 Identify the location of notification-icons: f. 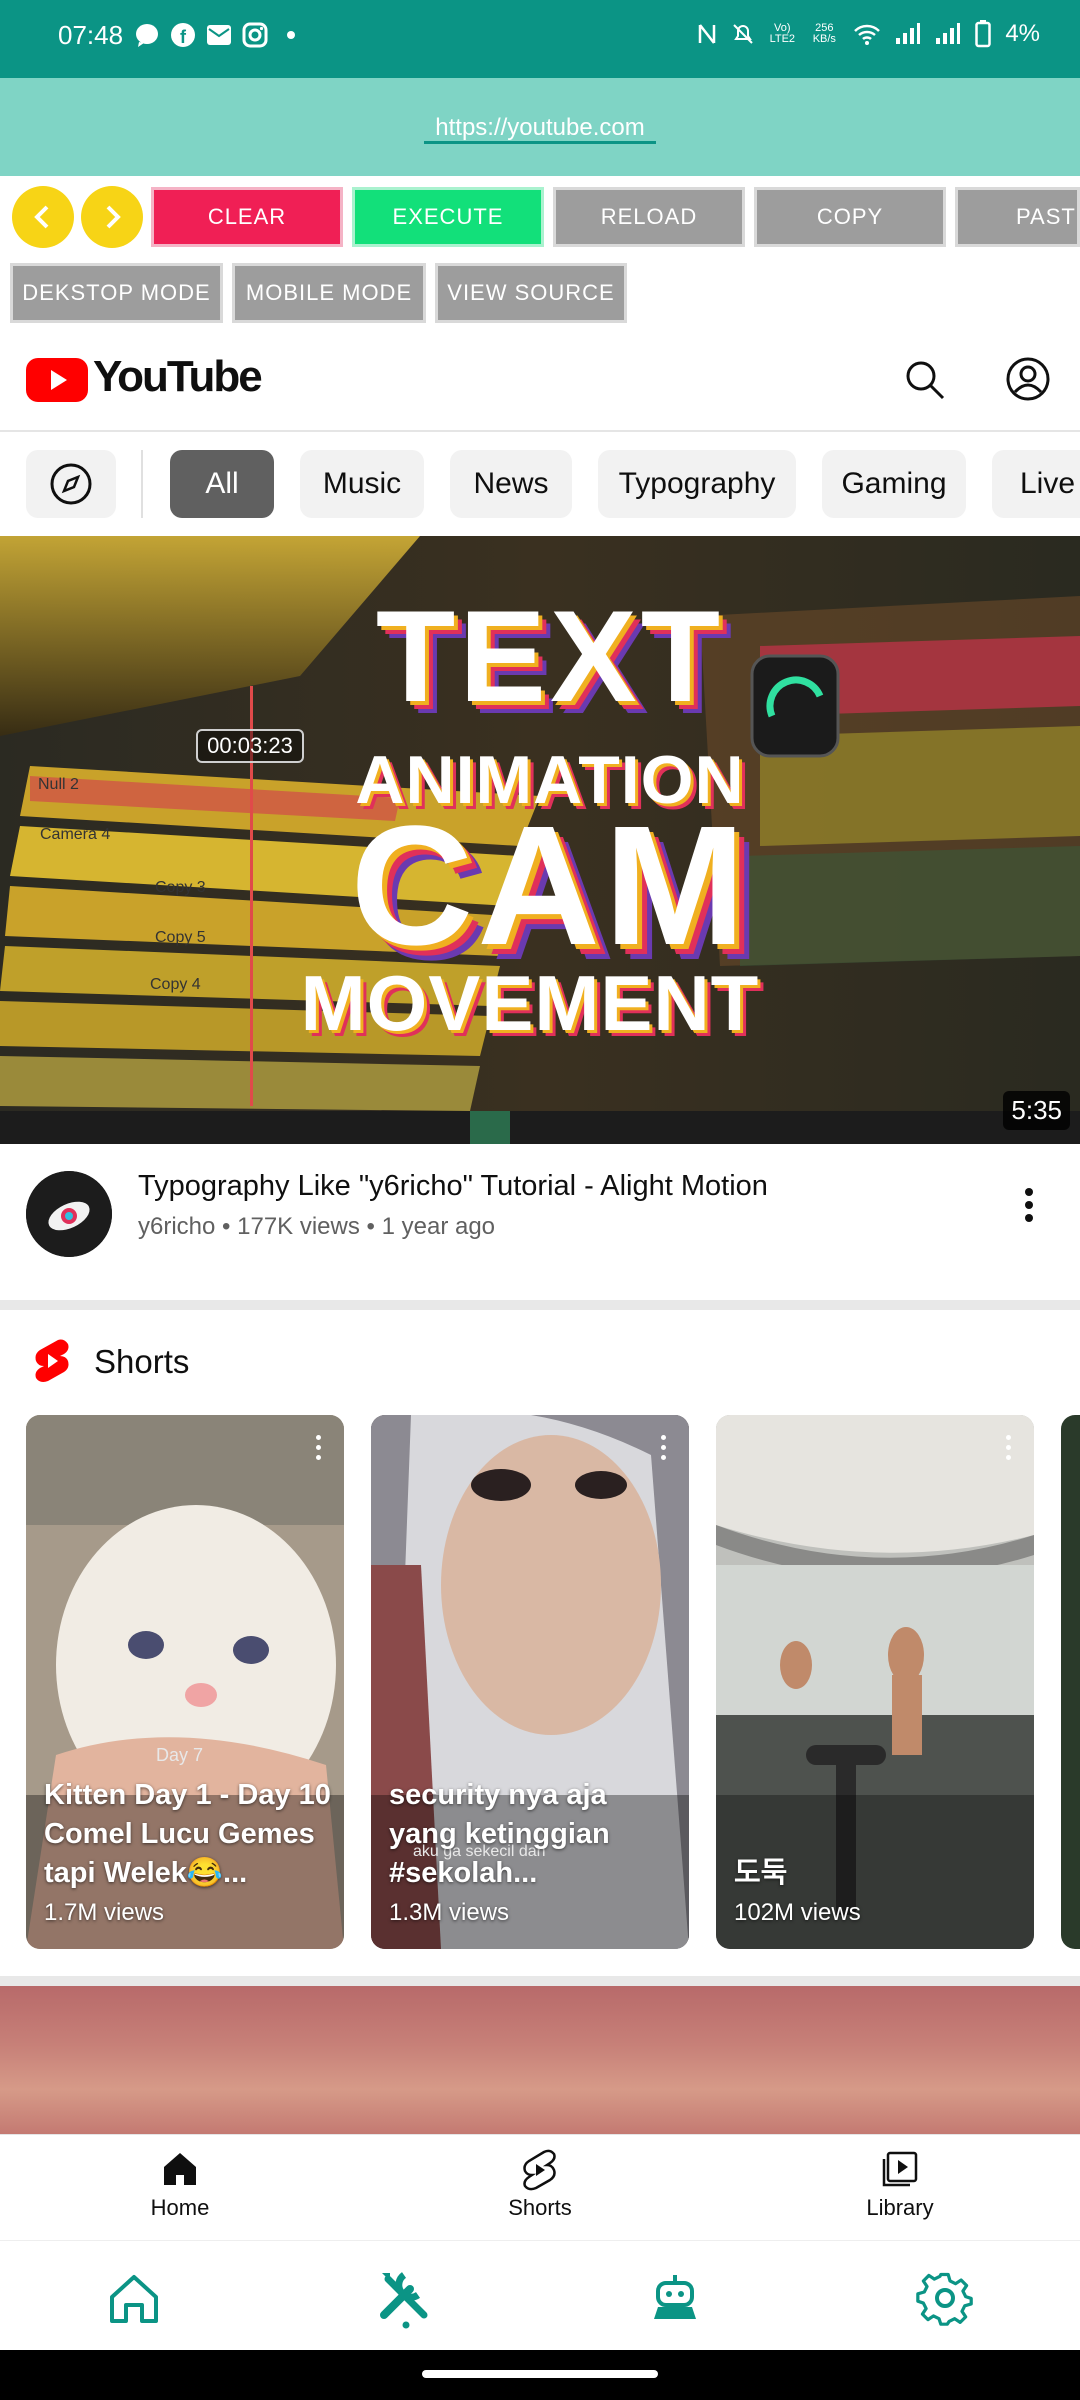
(219, 35).